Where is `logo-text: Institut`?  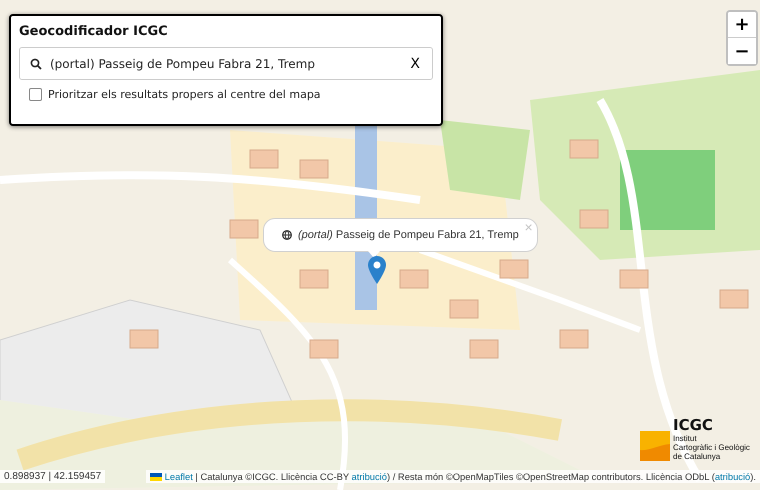
logo-text: Institut is located at coordinates (685, 438).